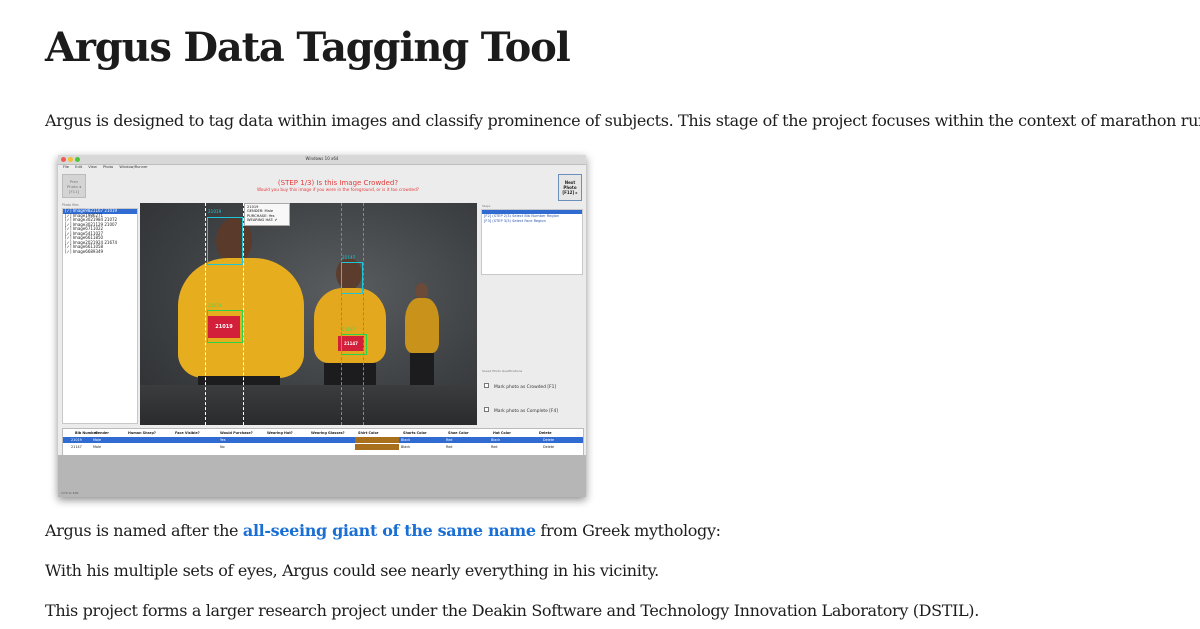 The width and height of the screenshot is (1200, 629). Describe the element at coordinates (187, 433) in the screenshot. I see `grid-header-cell: Face Visible?` at that location.